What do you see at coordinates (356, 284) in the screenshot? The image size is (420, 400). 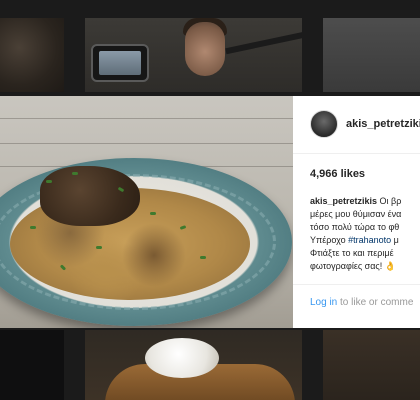 I see `panel-divider` at bounding box center [356, 284].